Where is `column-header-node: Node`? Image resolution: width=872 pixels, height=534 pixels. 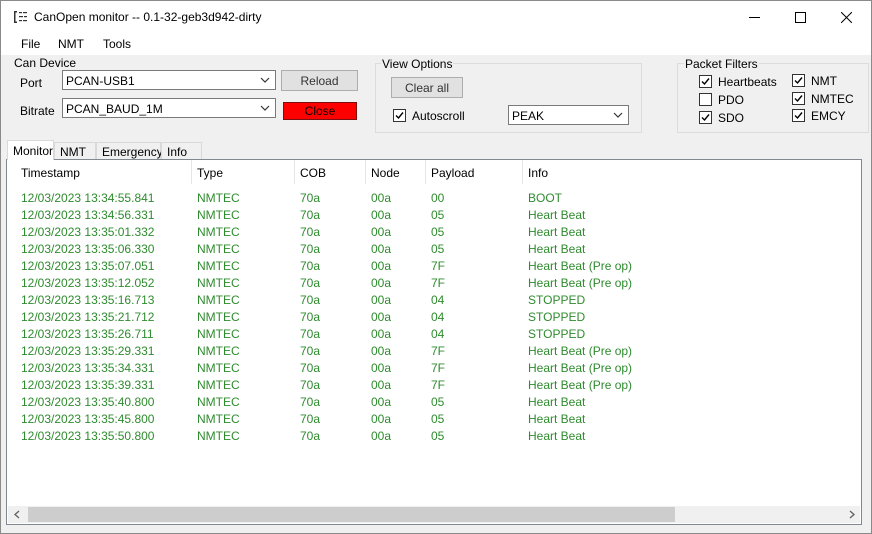 column-header-node: Node is located at coordinates (396, 172).